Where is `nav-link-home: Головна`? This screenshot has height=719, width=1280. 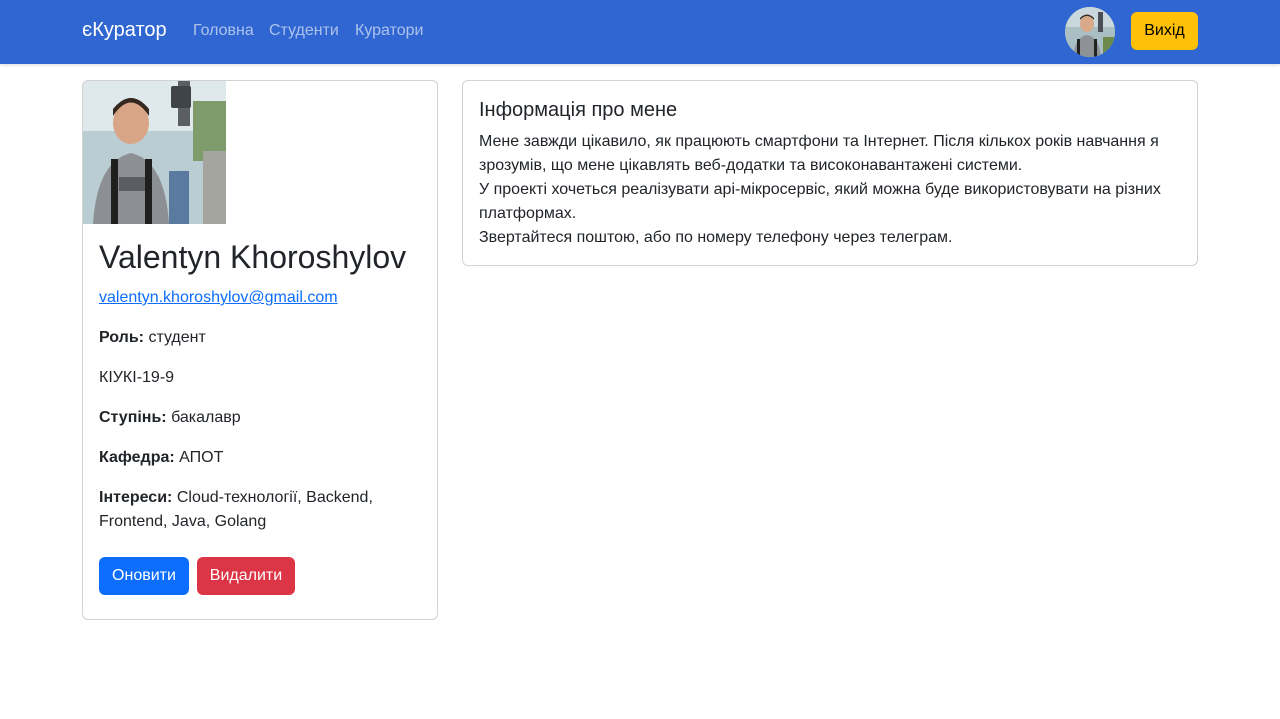 nav-link-home: Головна is located at coordinates (223, 31).